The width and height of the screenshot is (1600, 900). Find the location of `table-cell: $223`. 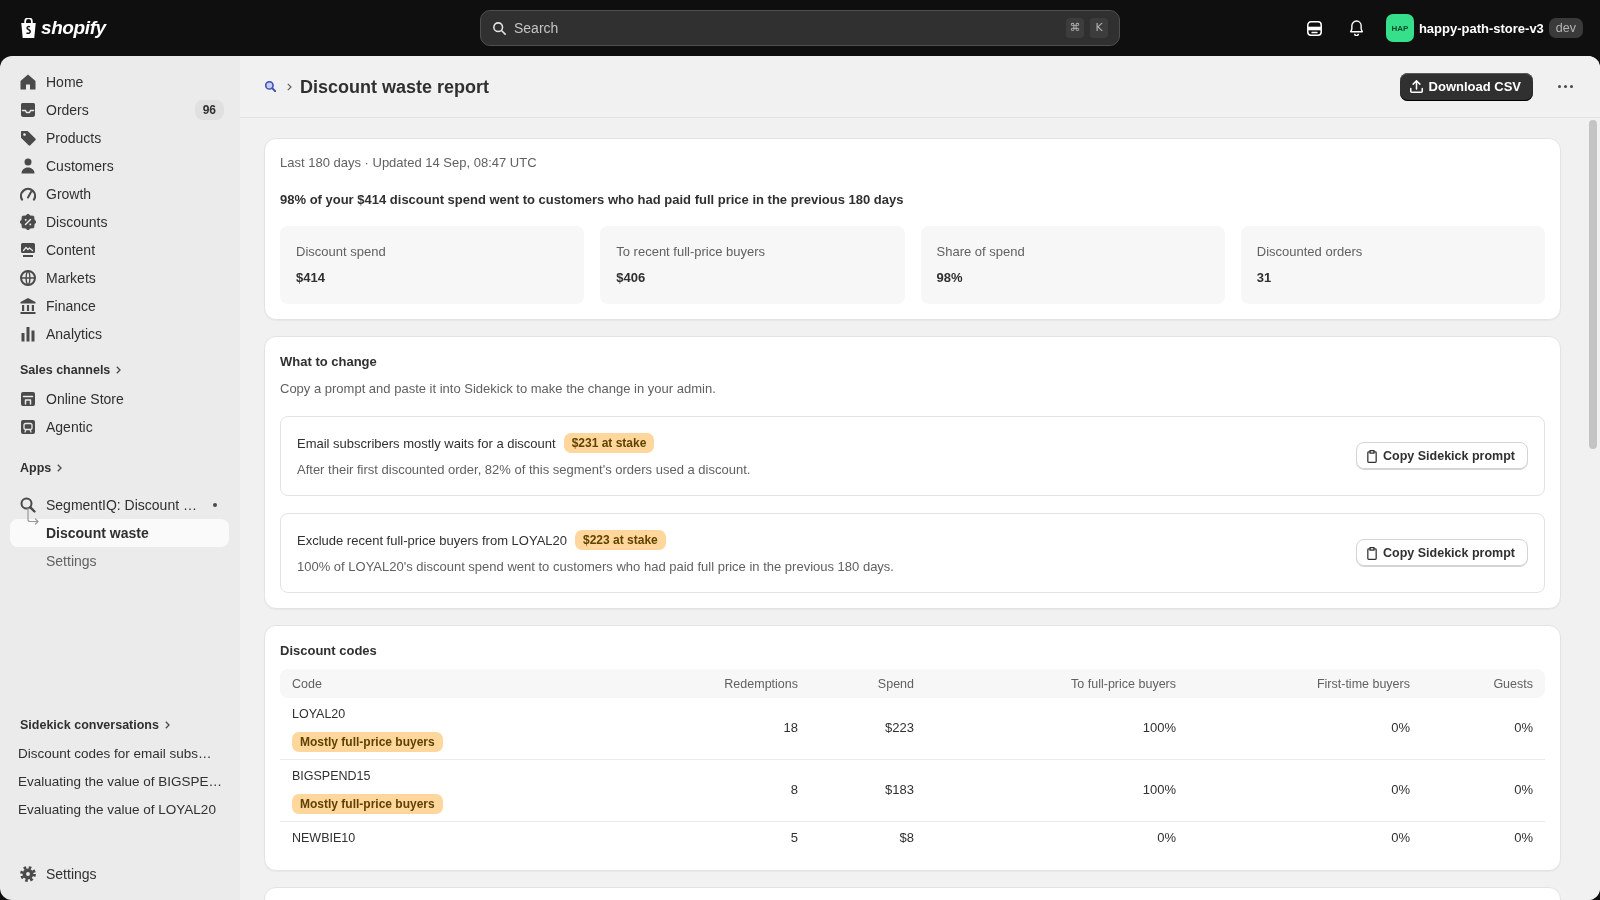

table-cell: $223 is located at coordinates (868, 729).